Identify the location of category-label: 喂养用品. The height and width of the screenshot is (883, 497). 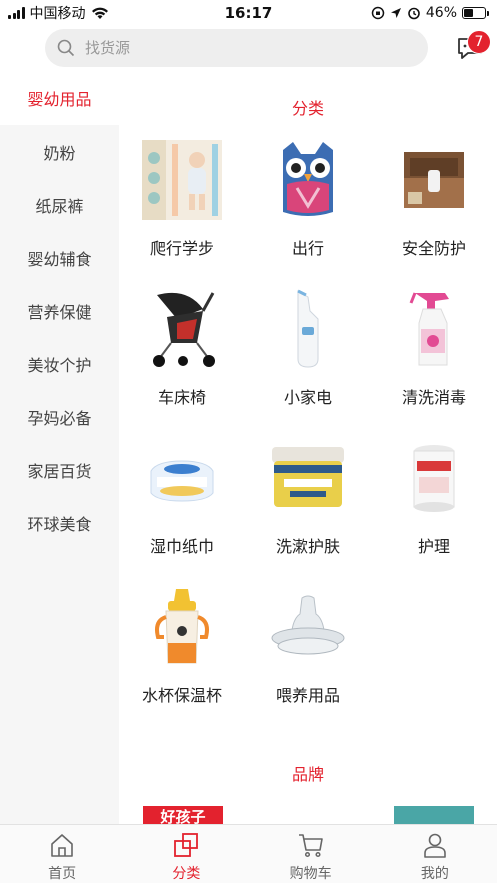
(307, 695).